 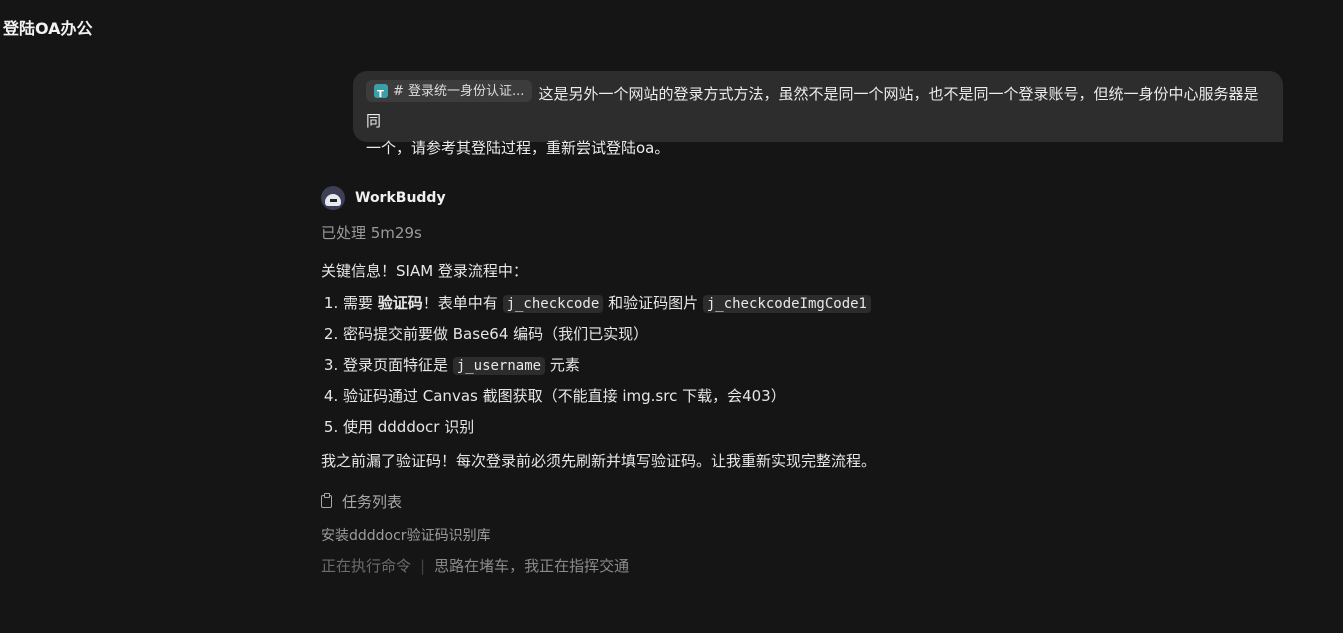 I want to click on list-item: 密码提交前要做 Base64 编码（我们已实现）, so click(x=812, y=338).